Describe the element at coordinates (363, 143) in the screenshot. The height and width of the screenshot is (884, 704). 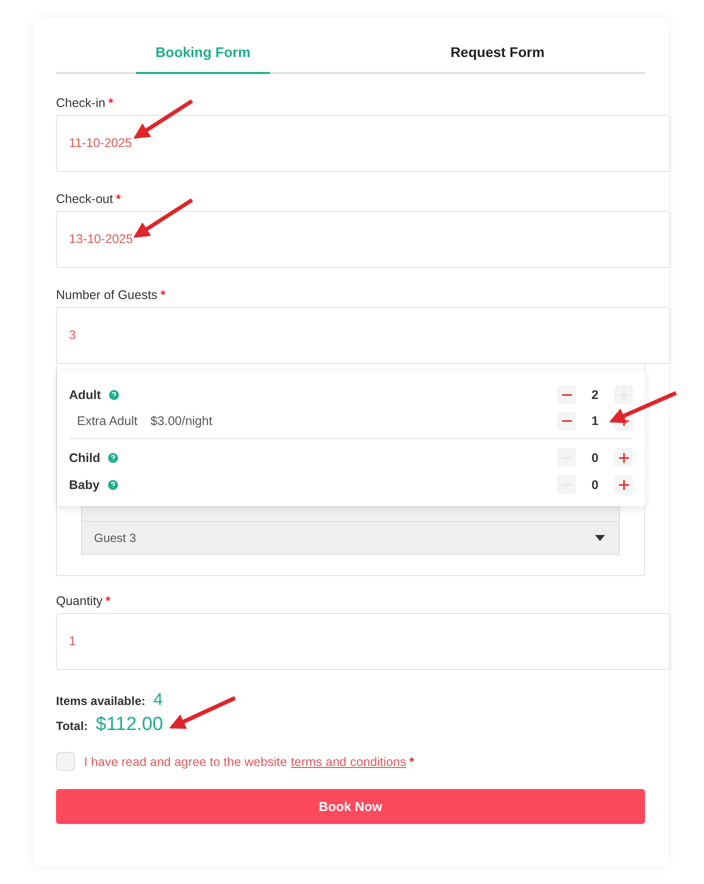
I see `input-field: 11-10-2025` at that location.